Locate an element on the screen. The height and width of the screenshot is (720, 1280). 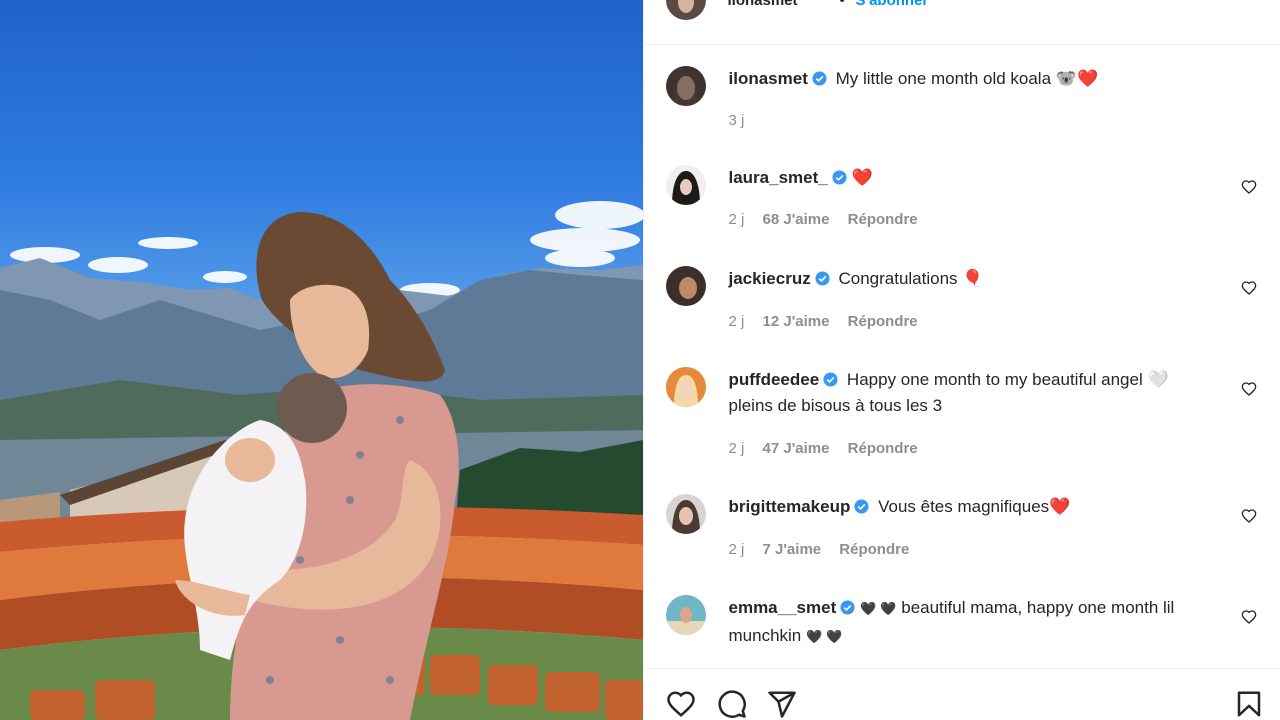
author-username: ilonasmet is located at coordinates (763, 4).